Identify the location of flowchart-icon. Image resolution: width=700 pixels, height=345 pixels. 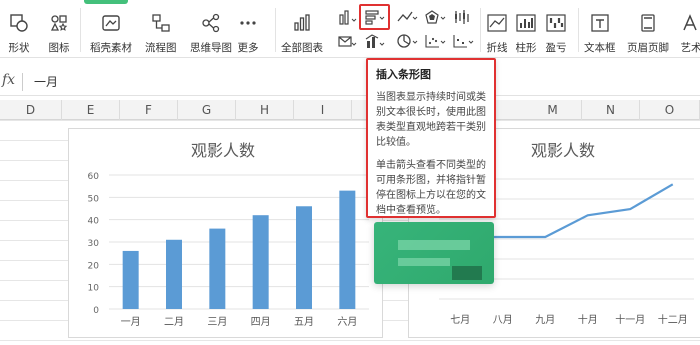
(161, 23).